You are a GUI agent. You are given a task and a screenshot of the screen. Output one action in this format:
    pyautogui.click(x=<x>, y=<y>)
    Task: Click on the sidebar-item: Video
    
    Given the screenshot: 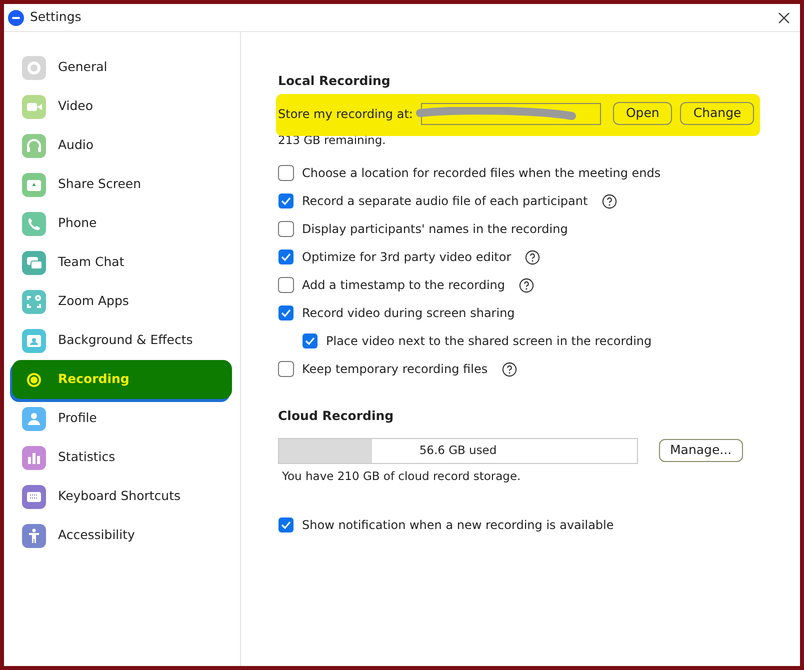 What is the action you would take?
    pyautogui.click(x=122, y=106)
    